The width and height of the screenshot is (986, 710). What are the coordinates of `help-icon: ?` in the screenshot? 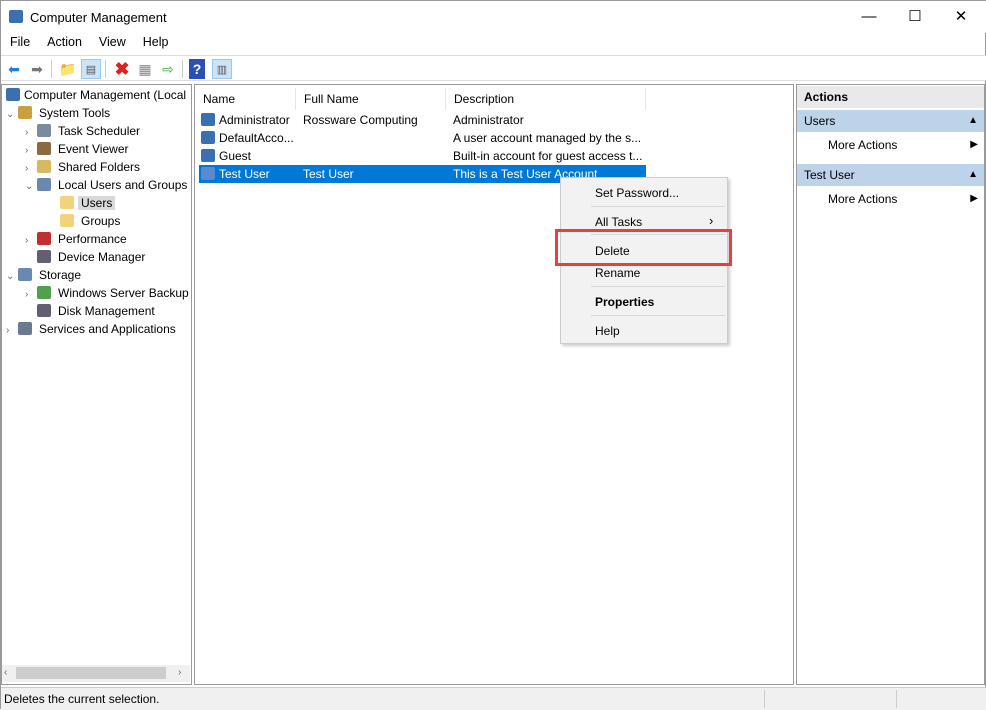 It's located at (197, 69).